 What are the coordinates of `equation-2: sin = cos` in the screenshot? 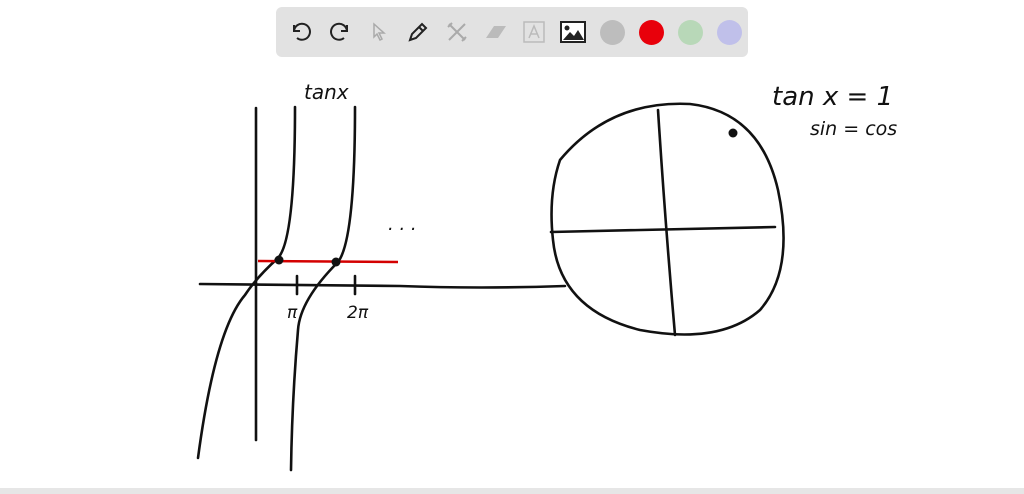 It's located at (853, 129).